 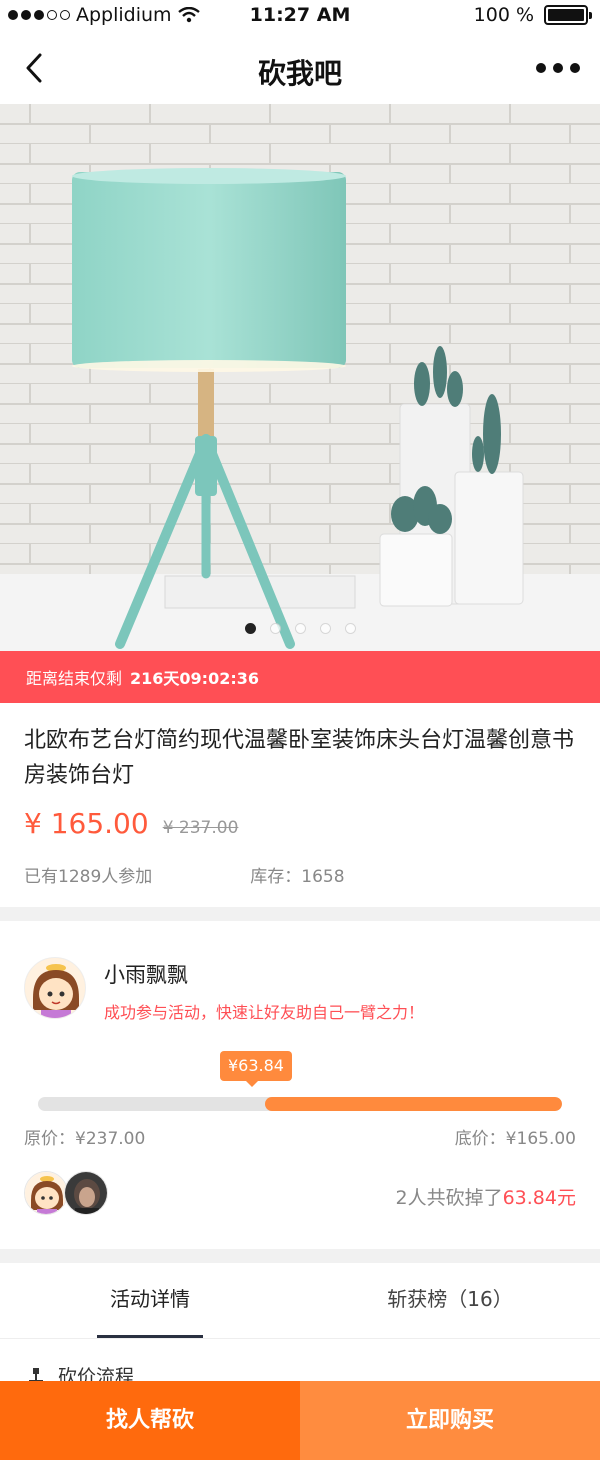 I want to click on page-title: 砍我吧, so click(x=299, y=73).